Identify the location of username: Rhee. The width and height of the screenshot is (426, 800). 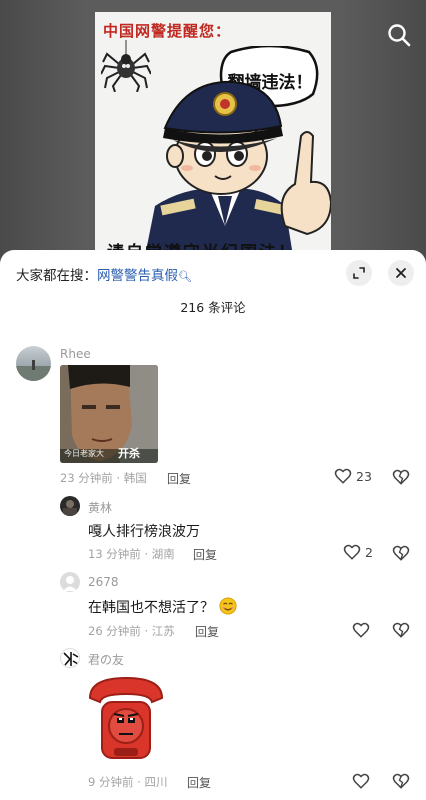
(75, 354).